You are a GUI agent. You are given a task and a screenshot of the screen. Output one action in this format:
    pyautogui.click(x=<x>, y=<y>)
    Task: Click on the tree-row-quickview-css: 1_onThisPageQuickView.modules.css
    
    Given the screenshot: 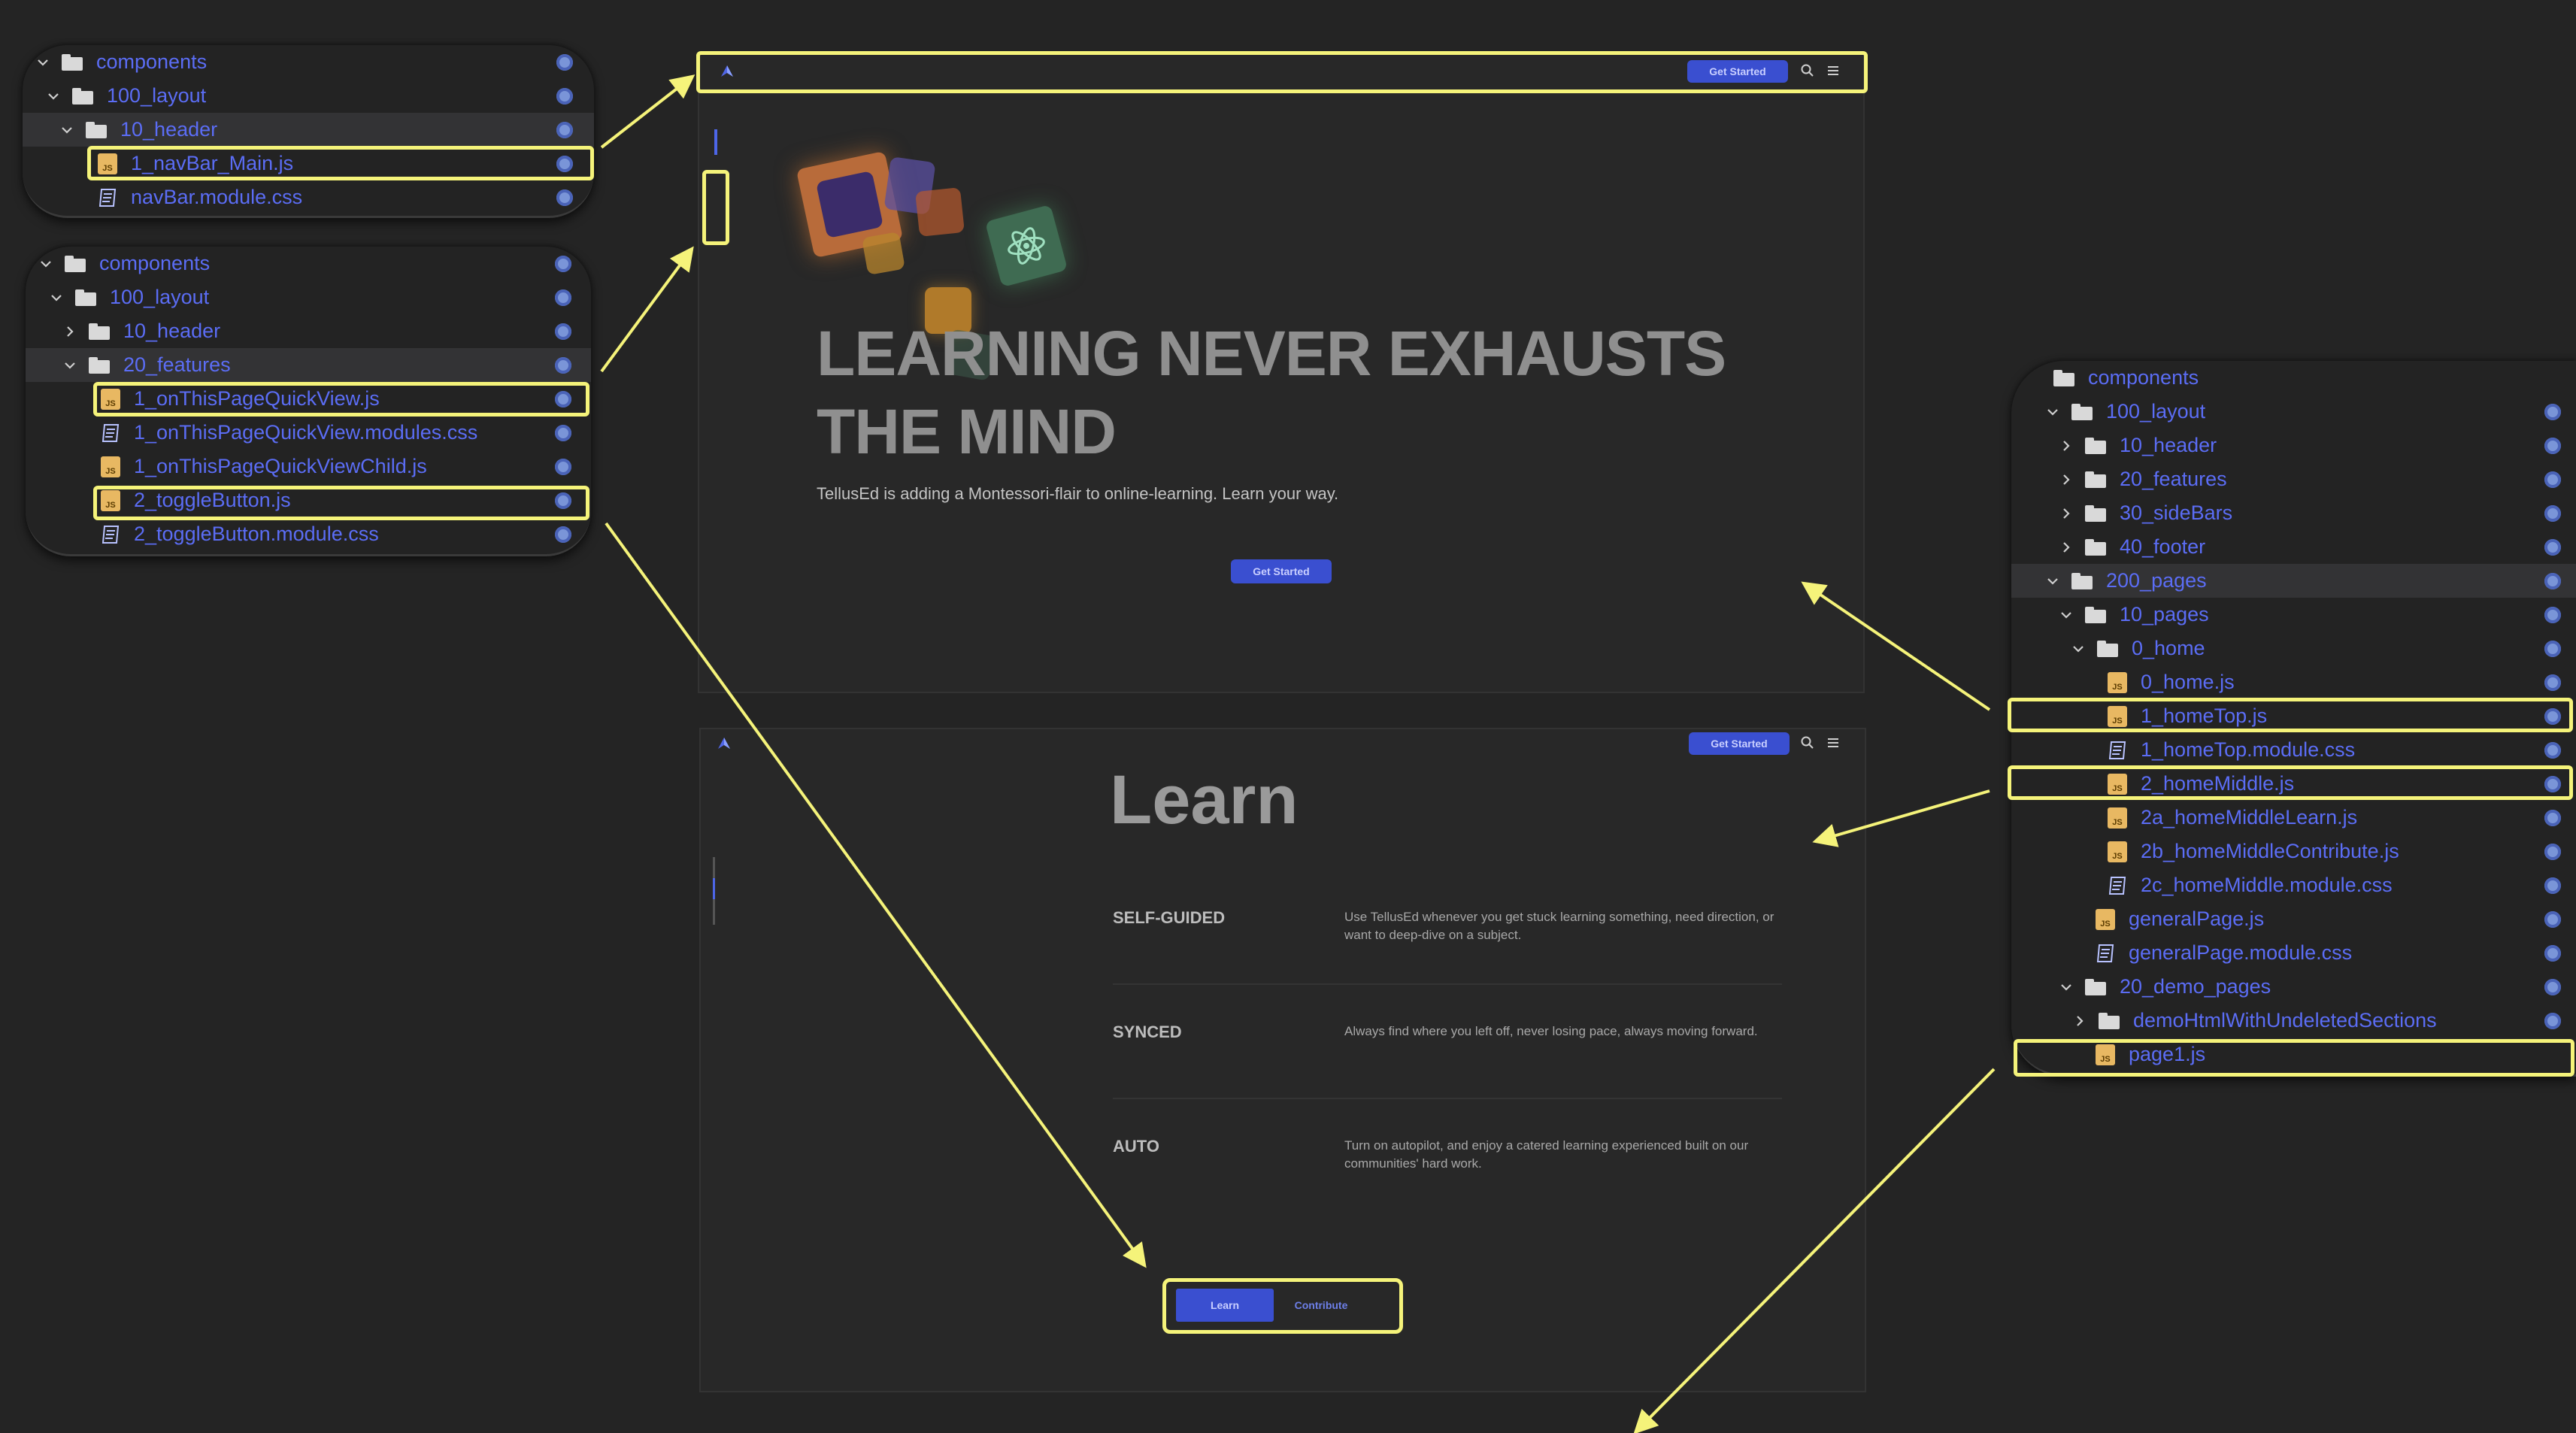 What is the action you would take?
    pyautogui.click(x=308, y=433)
    